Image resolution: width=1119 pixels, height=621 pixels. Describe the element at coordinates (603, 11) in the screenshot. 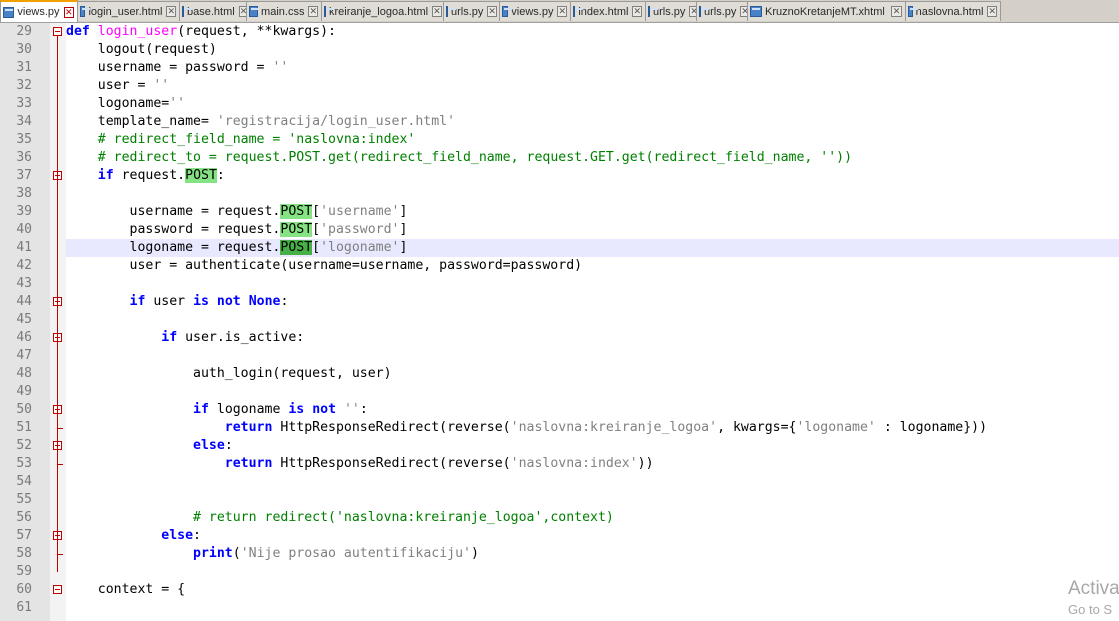

I see `tab-label: index.html` at that location.